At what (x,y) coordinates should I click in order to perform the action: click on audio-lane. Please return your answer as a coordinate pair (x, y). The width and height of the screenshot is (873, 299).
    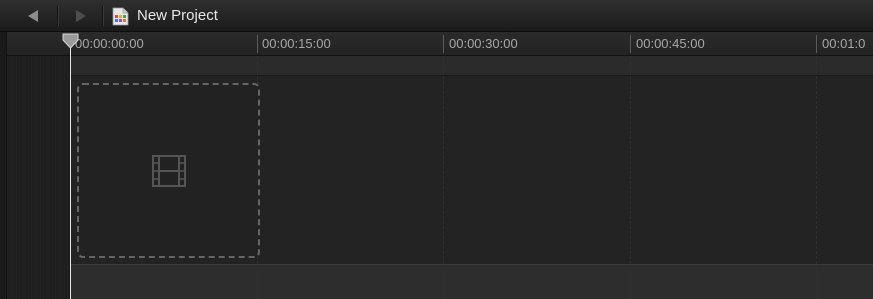
    Looking at the image, I should click on (471, 281).